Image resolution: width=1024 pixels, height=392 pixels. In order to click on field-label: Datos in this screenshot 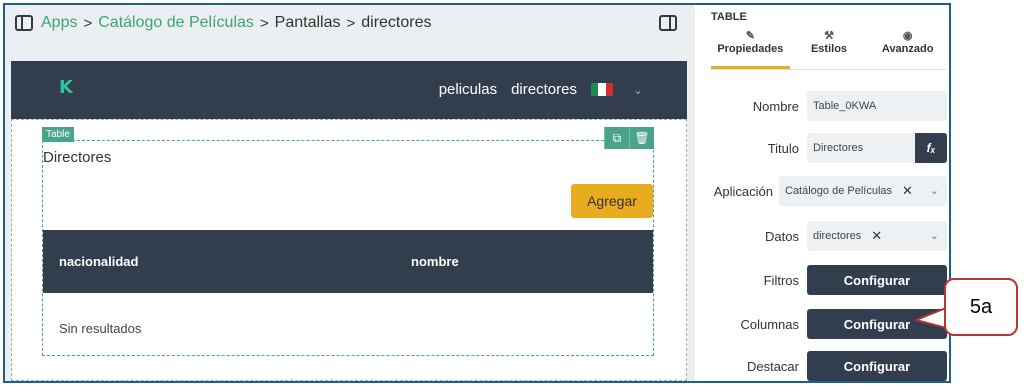, I will do `click(782, 236)`.